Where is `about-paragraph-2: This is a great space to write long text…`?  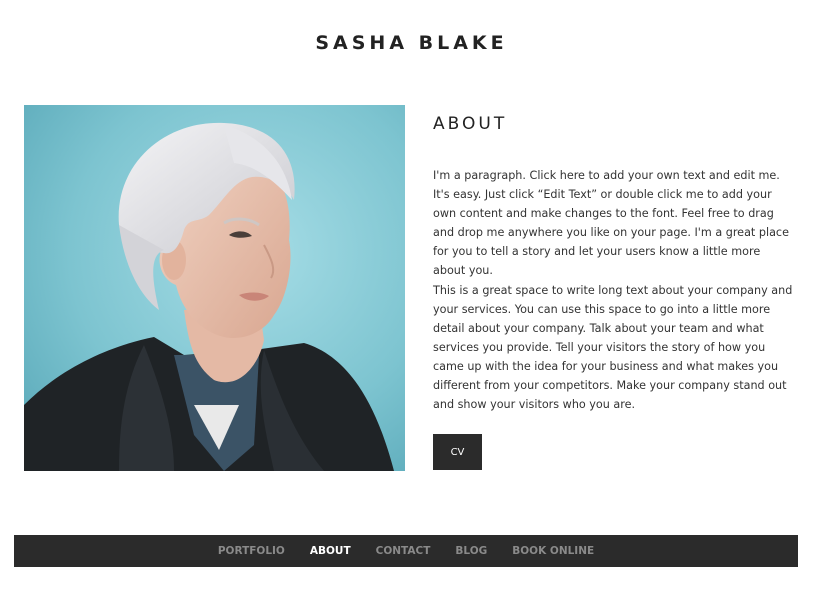 about-paragraph-2: This is a great space to write long text… is located at coordinates (613, 347).